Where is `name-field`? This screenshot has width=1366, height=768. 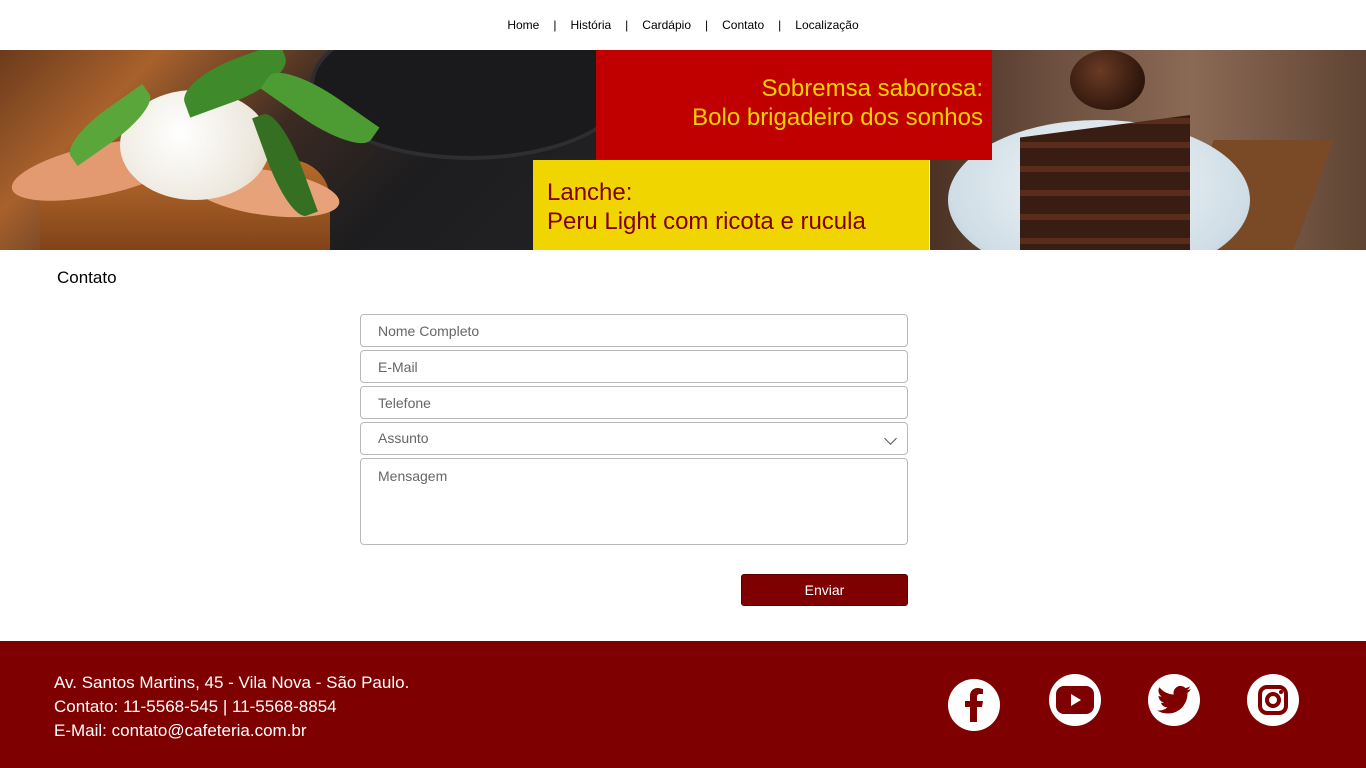 name-field is located at coordinates (634, 330).